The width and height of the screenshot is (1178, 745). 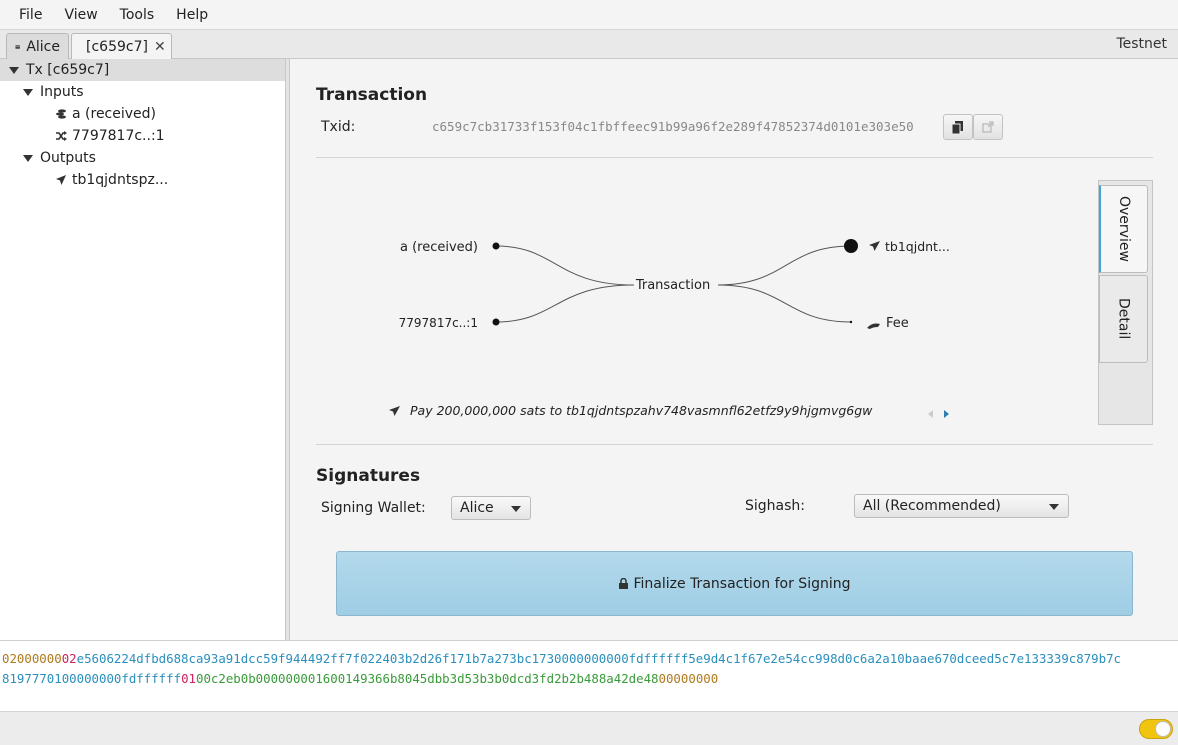 I want to click on menu-tools: Tools, so click(x=137, y=15).